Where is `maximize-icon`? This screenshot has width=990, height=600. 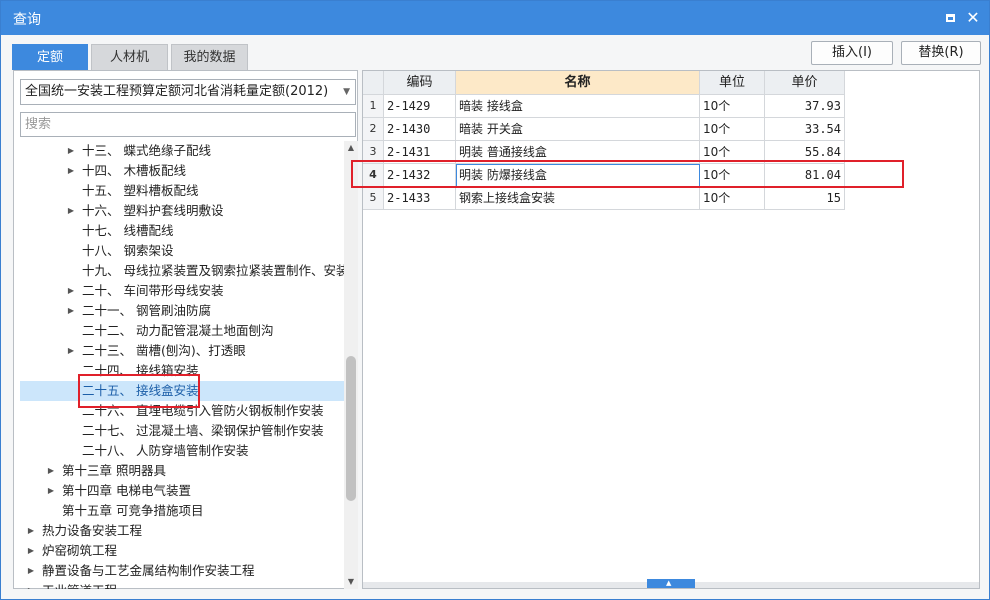
maximize-icon is located at coordinates (950, 18).